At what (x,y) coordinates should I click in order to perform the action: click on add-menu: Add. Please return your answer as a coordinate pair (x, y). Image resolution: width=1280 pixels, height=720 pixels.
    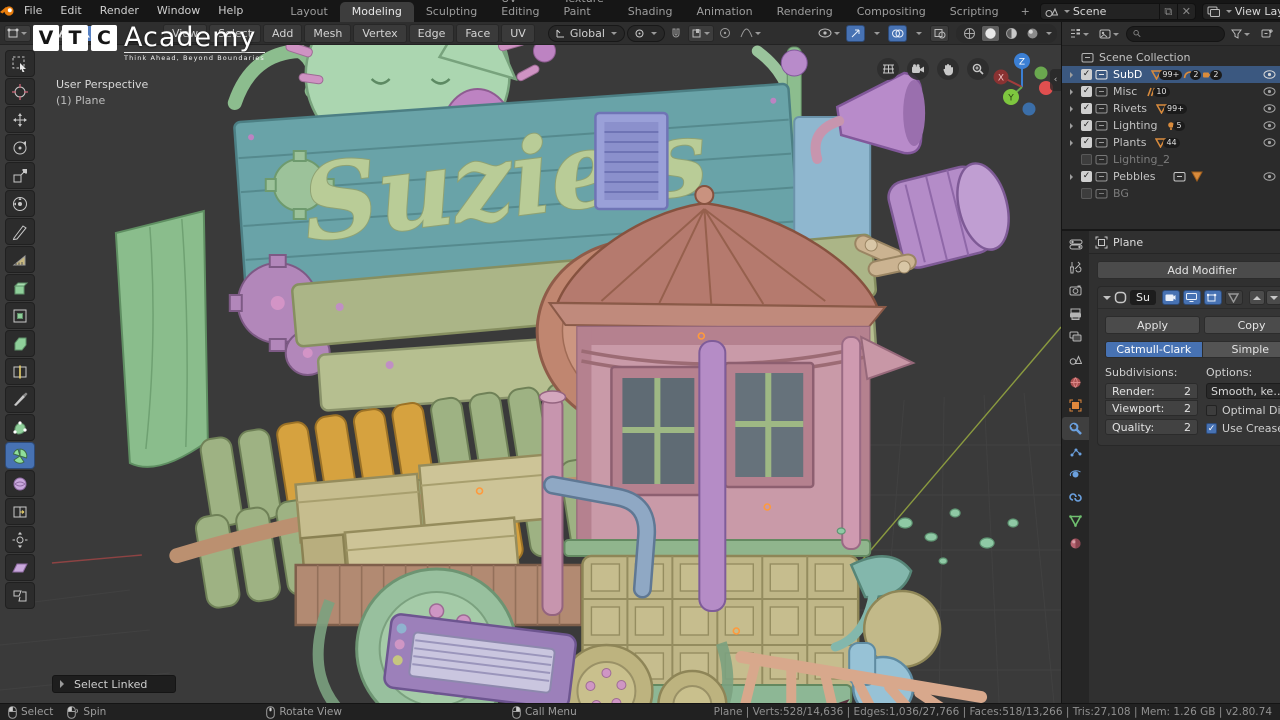
    Looking at the image, I should click on (283, 33).